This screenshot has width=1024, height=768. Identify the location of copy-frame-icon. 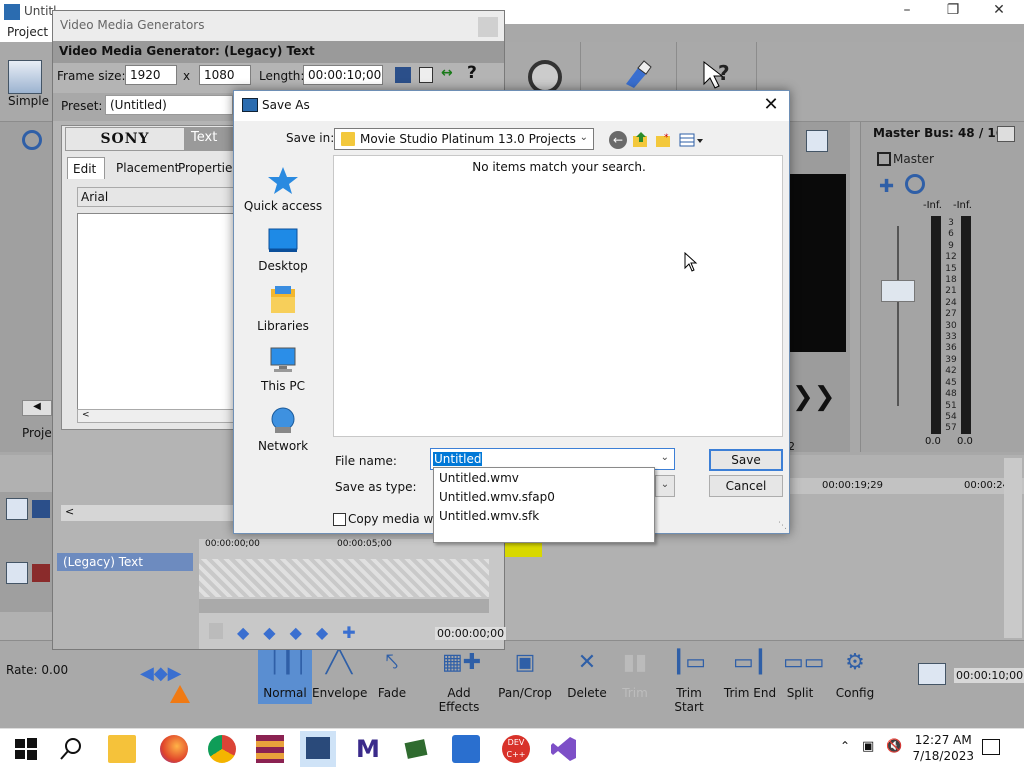
(817, 141).